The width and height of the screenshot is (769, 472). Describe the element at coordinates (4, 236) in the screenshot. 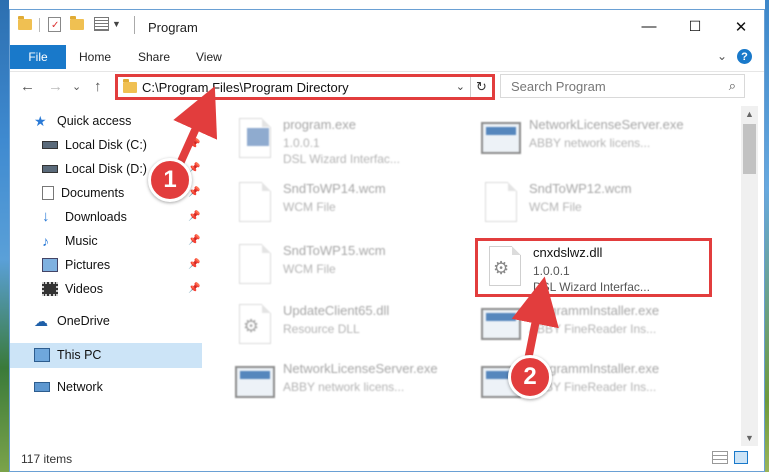

I see `desktop-wallpaper-left` at that location.